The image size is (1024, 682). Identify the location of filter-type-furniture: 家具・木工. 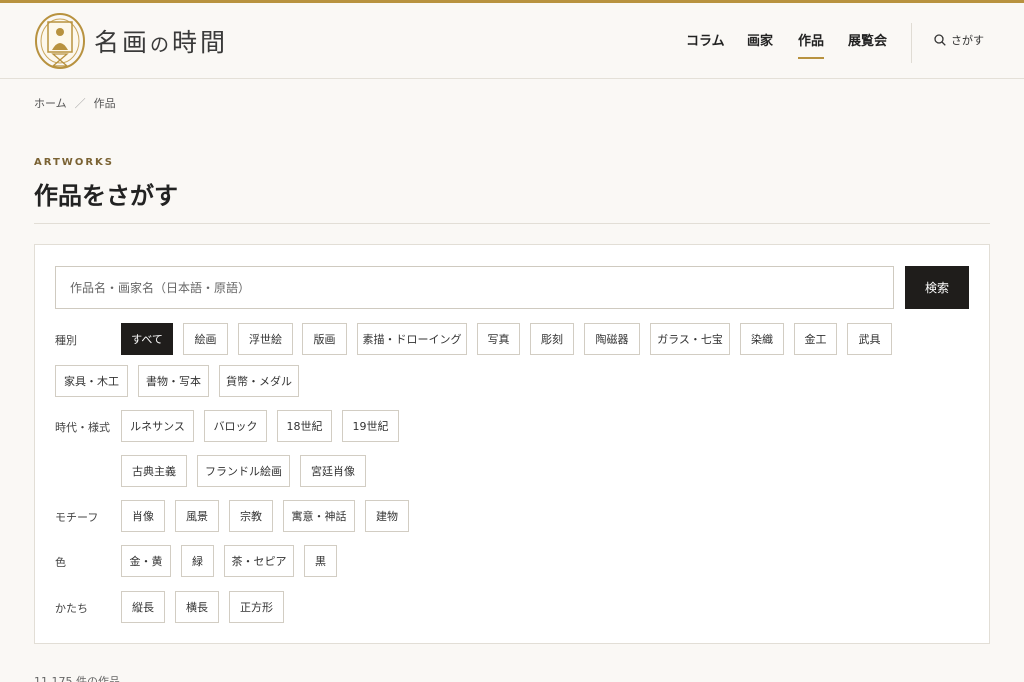
(91, 381).